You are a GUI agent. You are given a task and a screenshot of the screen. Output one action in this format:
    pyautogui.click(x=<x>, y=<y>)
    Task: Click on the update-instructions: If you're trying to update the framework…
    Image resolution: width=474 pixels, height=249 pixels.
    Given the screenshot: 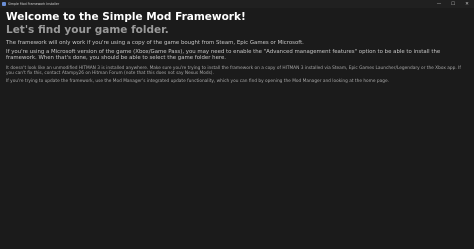 What is the action you would take?
    pyautogui.click(x=197, y=81)
    